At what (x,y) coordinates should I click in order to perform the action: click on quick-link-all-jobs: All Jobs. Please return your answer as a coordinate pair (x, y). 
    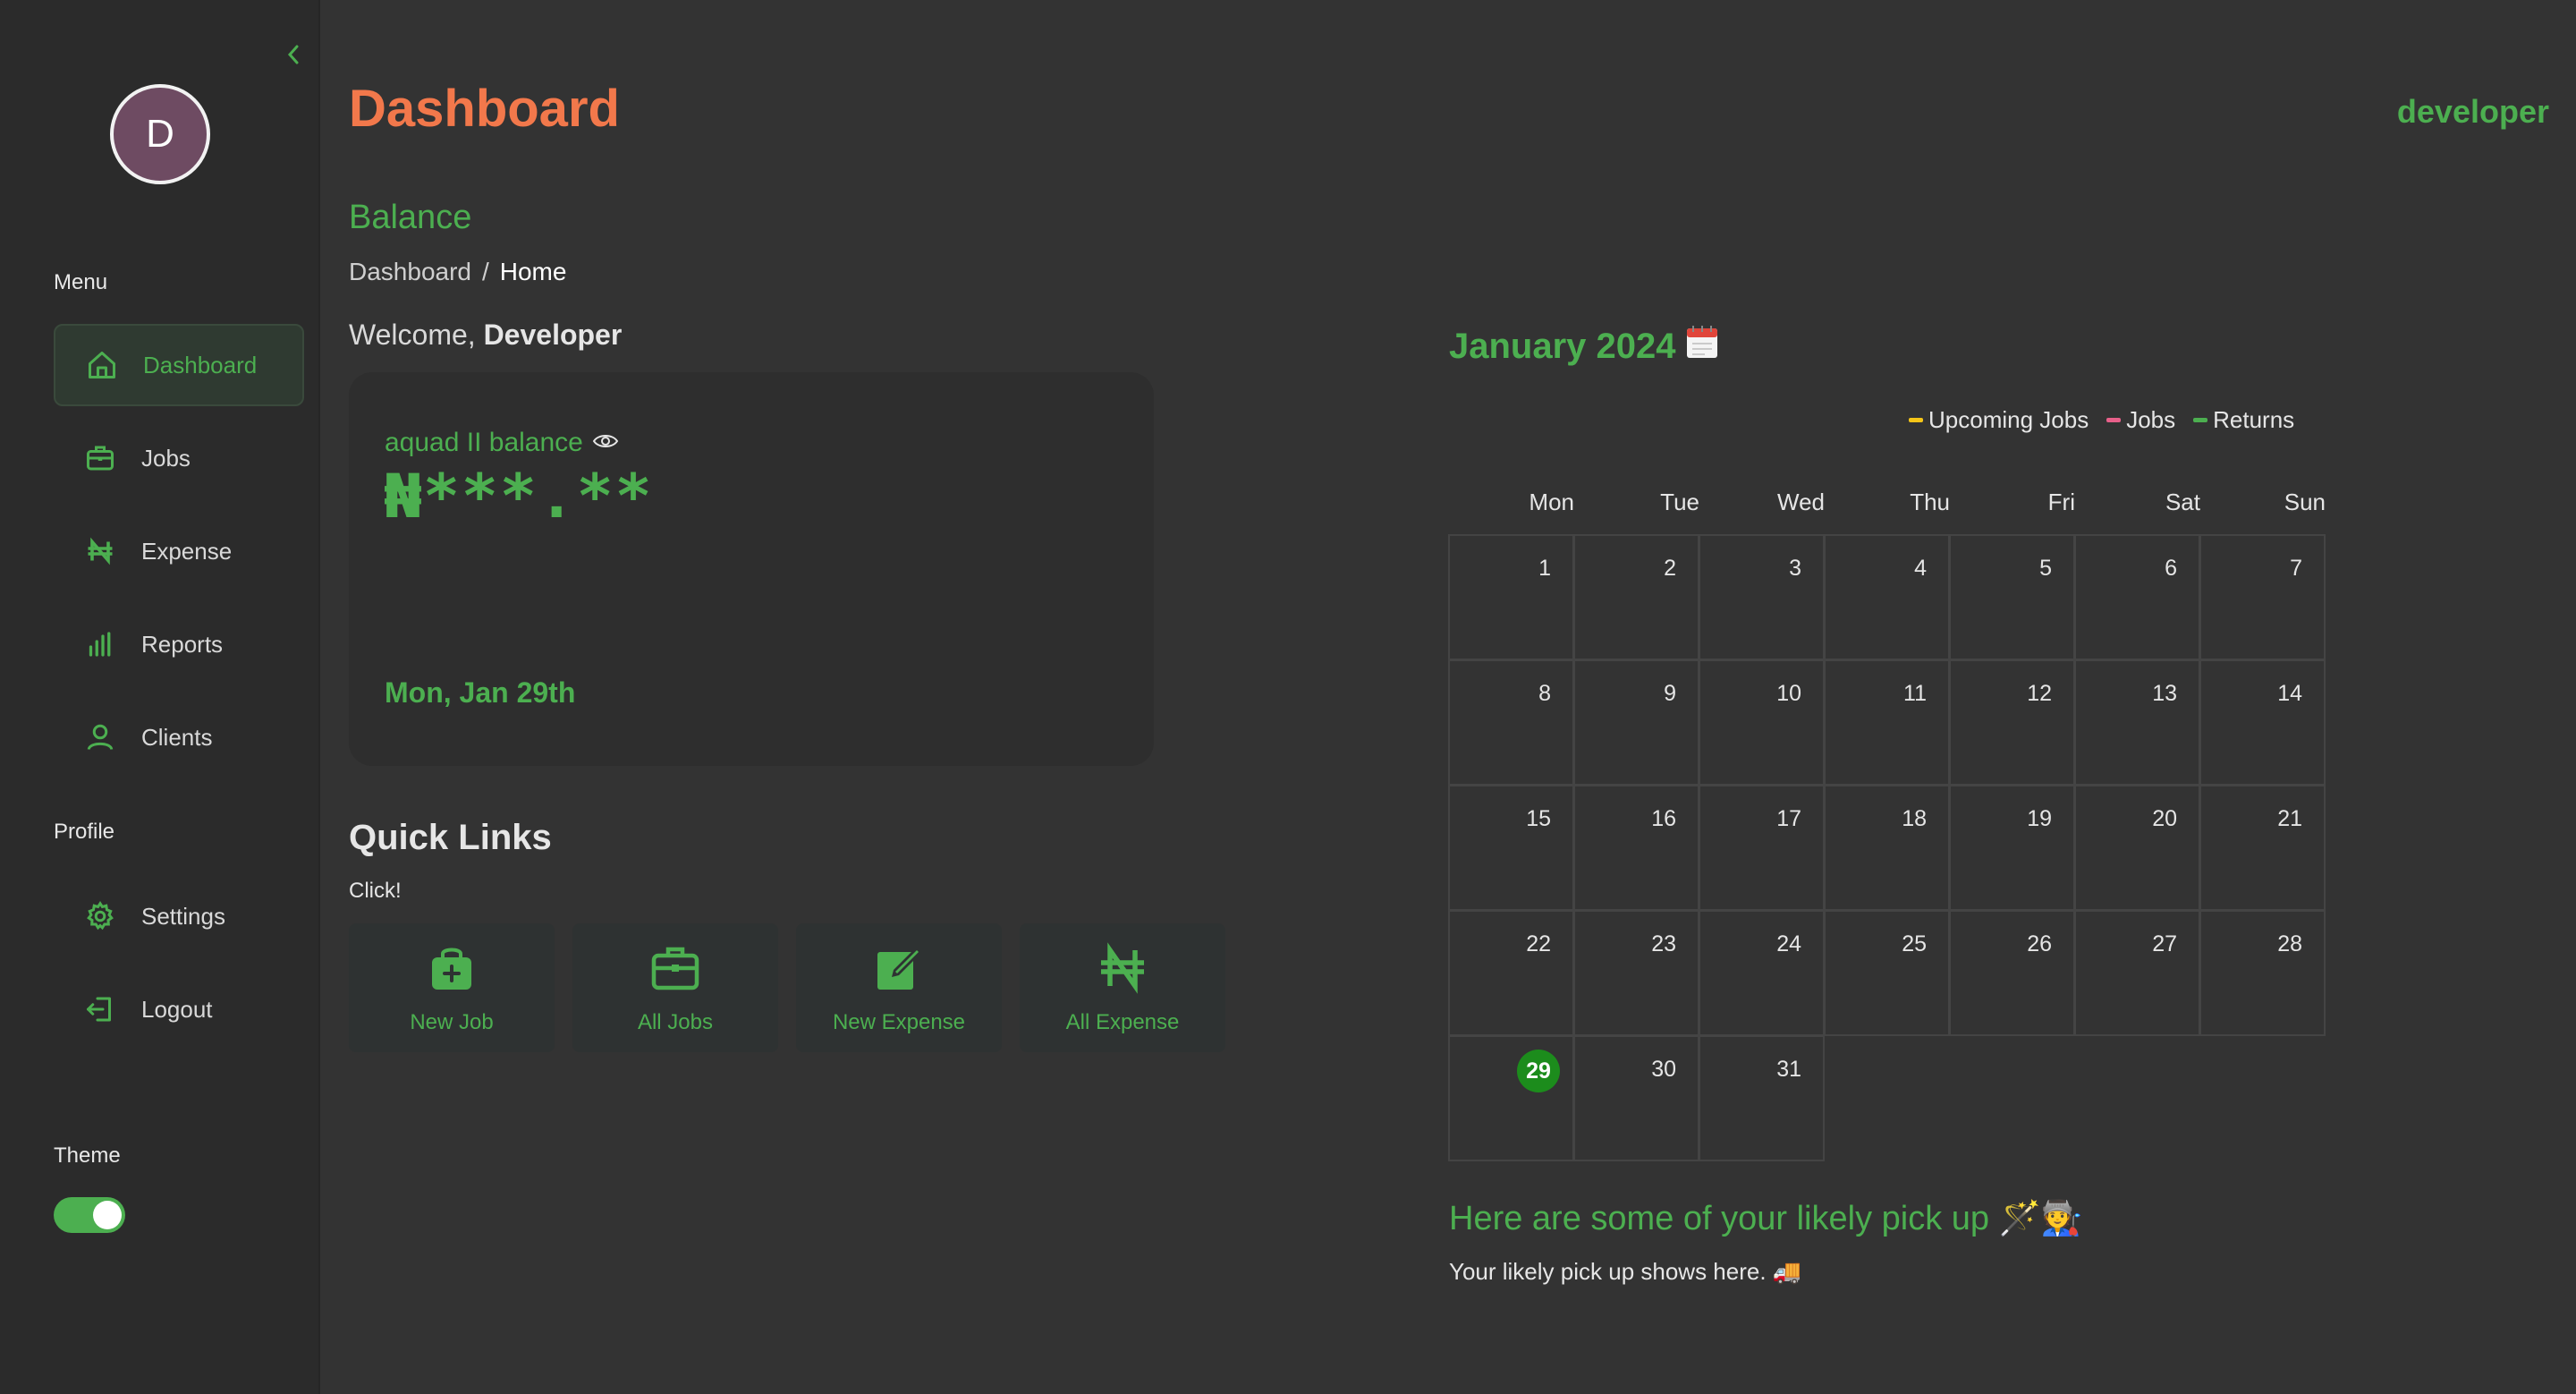
    Looking at the image, I should click on (675, 988).